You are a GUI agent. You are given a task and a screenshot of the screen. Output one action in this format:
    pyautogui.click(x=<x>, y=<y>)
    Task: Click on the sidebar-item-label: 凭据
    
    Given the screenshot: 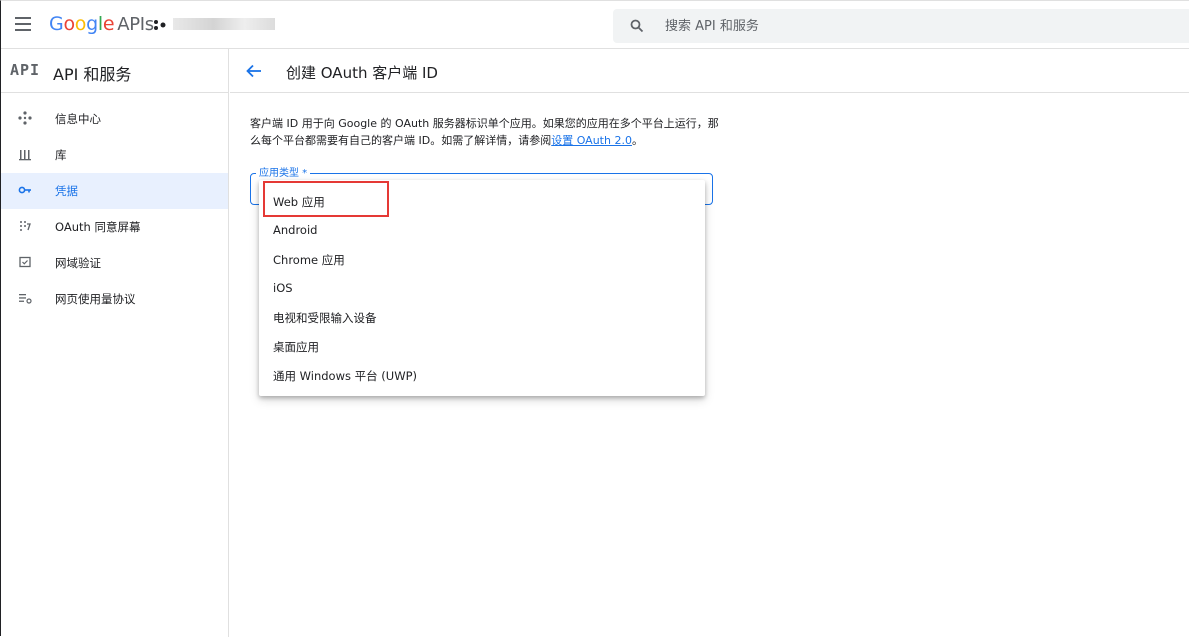 What is the action you would take?
    pyautogui.click(x=66, y=191)
    